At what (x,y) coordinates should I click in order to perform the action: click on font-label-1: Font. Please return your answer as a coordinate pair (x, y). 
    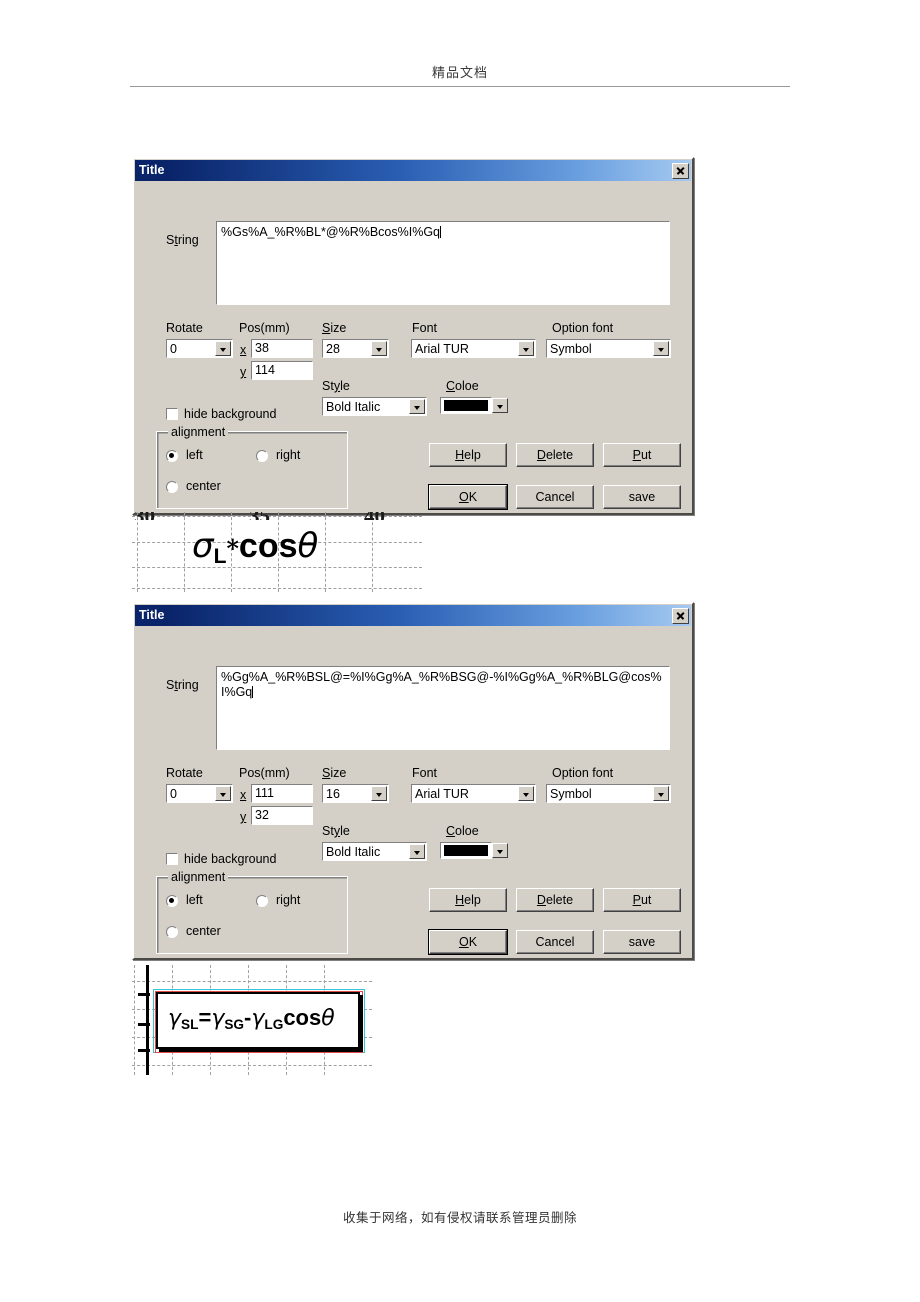
    Looking at the image, I should click on (425, 328).